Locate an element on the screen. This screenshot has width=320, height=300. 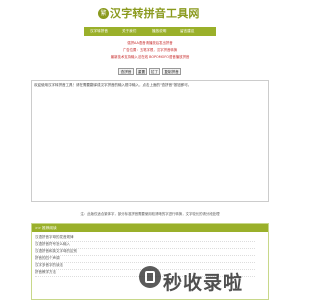
notice-text-2: 广告位置：五笔字根，汉字拼音转换 is located at coordinates (150, 50).